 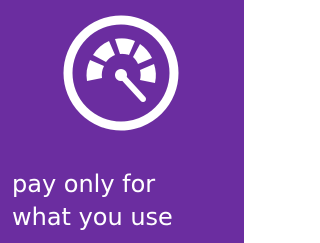 I want to click on tile-caption-line-1: pay only for, so click(x=84, y=184).